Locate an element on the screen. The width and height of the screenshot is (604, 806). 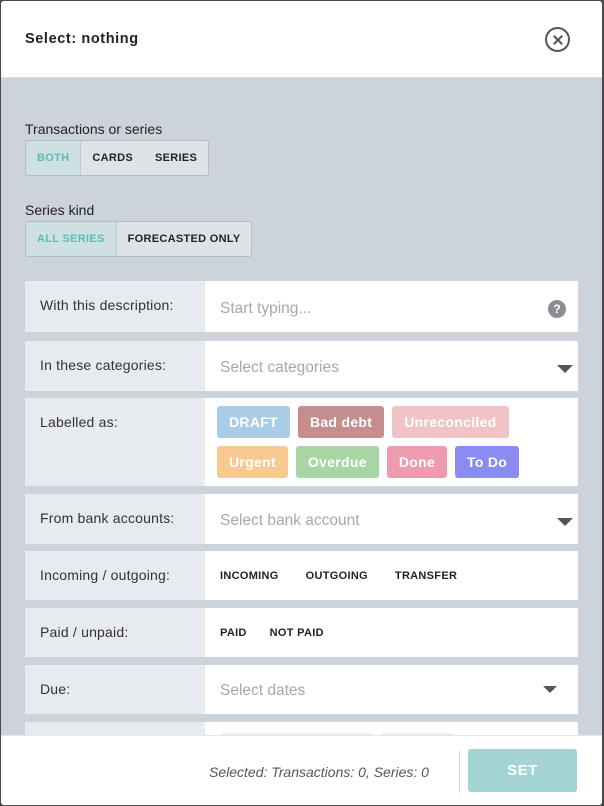
bank-select: Select bank account is located at coordinates (391, 519).